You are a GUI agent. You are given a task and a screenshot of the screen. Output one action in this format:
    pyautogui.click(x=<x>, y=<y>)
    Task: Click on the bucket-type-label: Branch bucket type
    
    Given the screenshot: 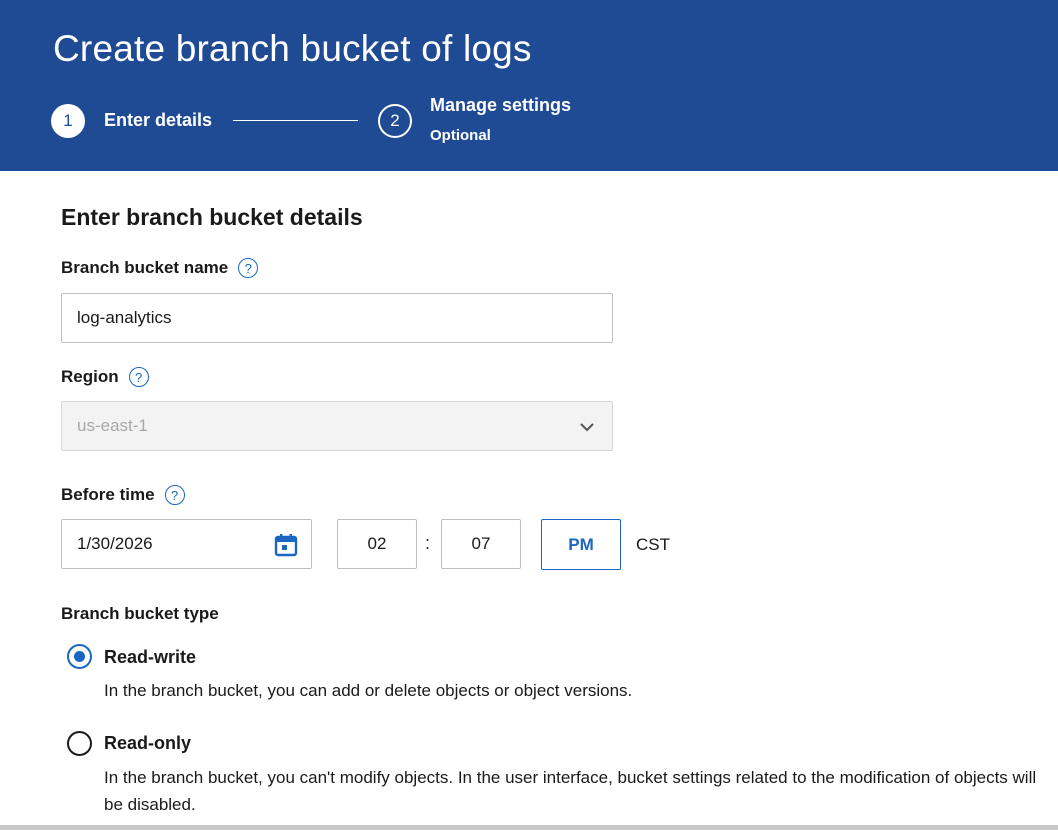 What is the action you would take?
    pyautogui.click(x=140, y=613)
    